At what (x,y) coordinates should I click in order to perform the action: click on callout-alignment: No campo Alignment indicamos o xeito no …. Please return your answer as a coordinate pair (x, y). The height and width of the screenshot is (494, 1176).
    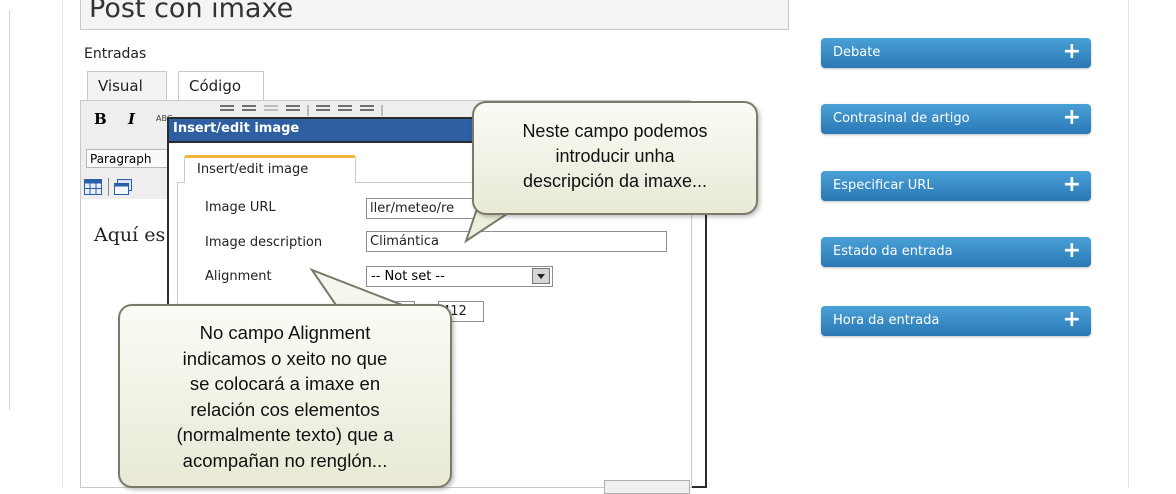
    Looking at the image, I should click on (285, 396).